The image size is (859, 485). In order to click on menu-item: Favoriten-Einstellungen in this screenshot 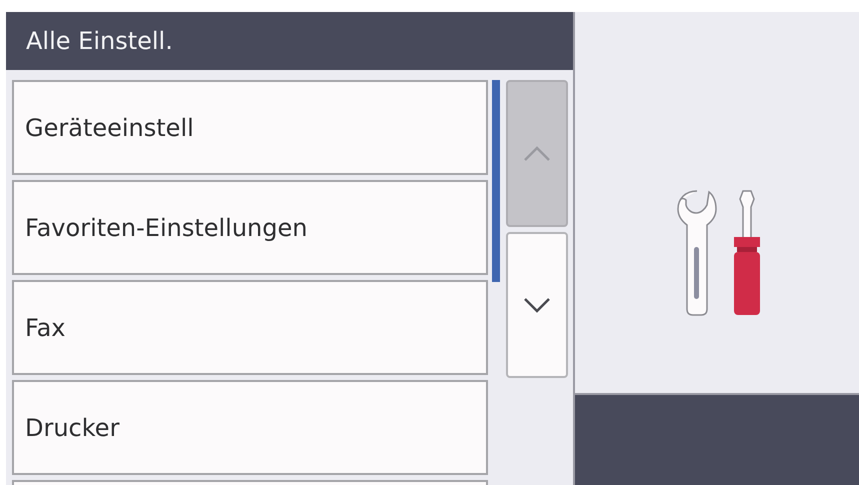, I will do `click(250, 227)`.